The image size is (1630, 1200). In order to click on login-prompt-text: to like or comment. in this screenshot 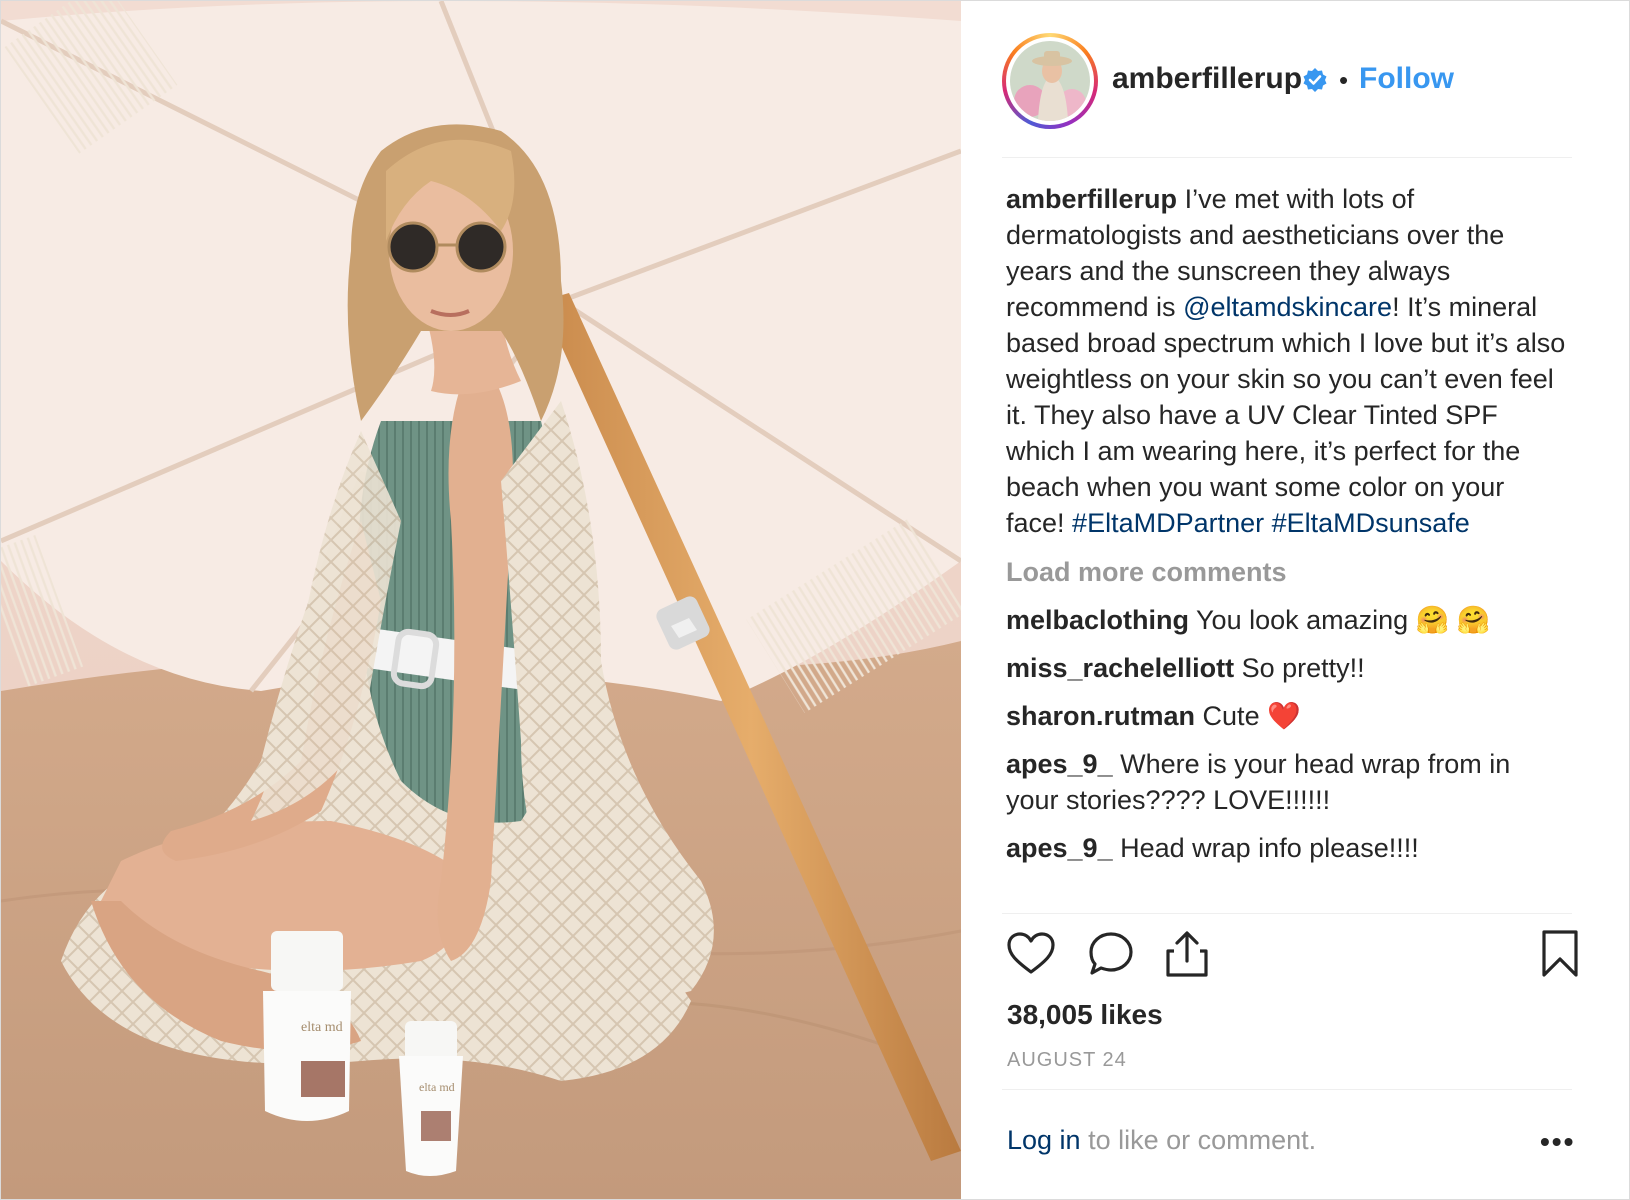, I will do `click(1198, 1140)`.